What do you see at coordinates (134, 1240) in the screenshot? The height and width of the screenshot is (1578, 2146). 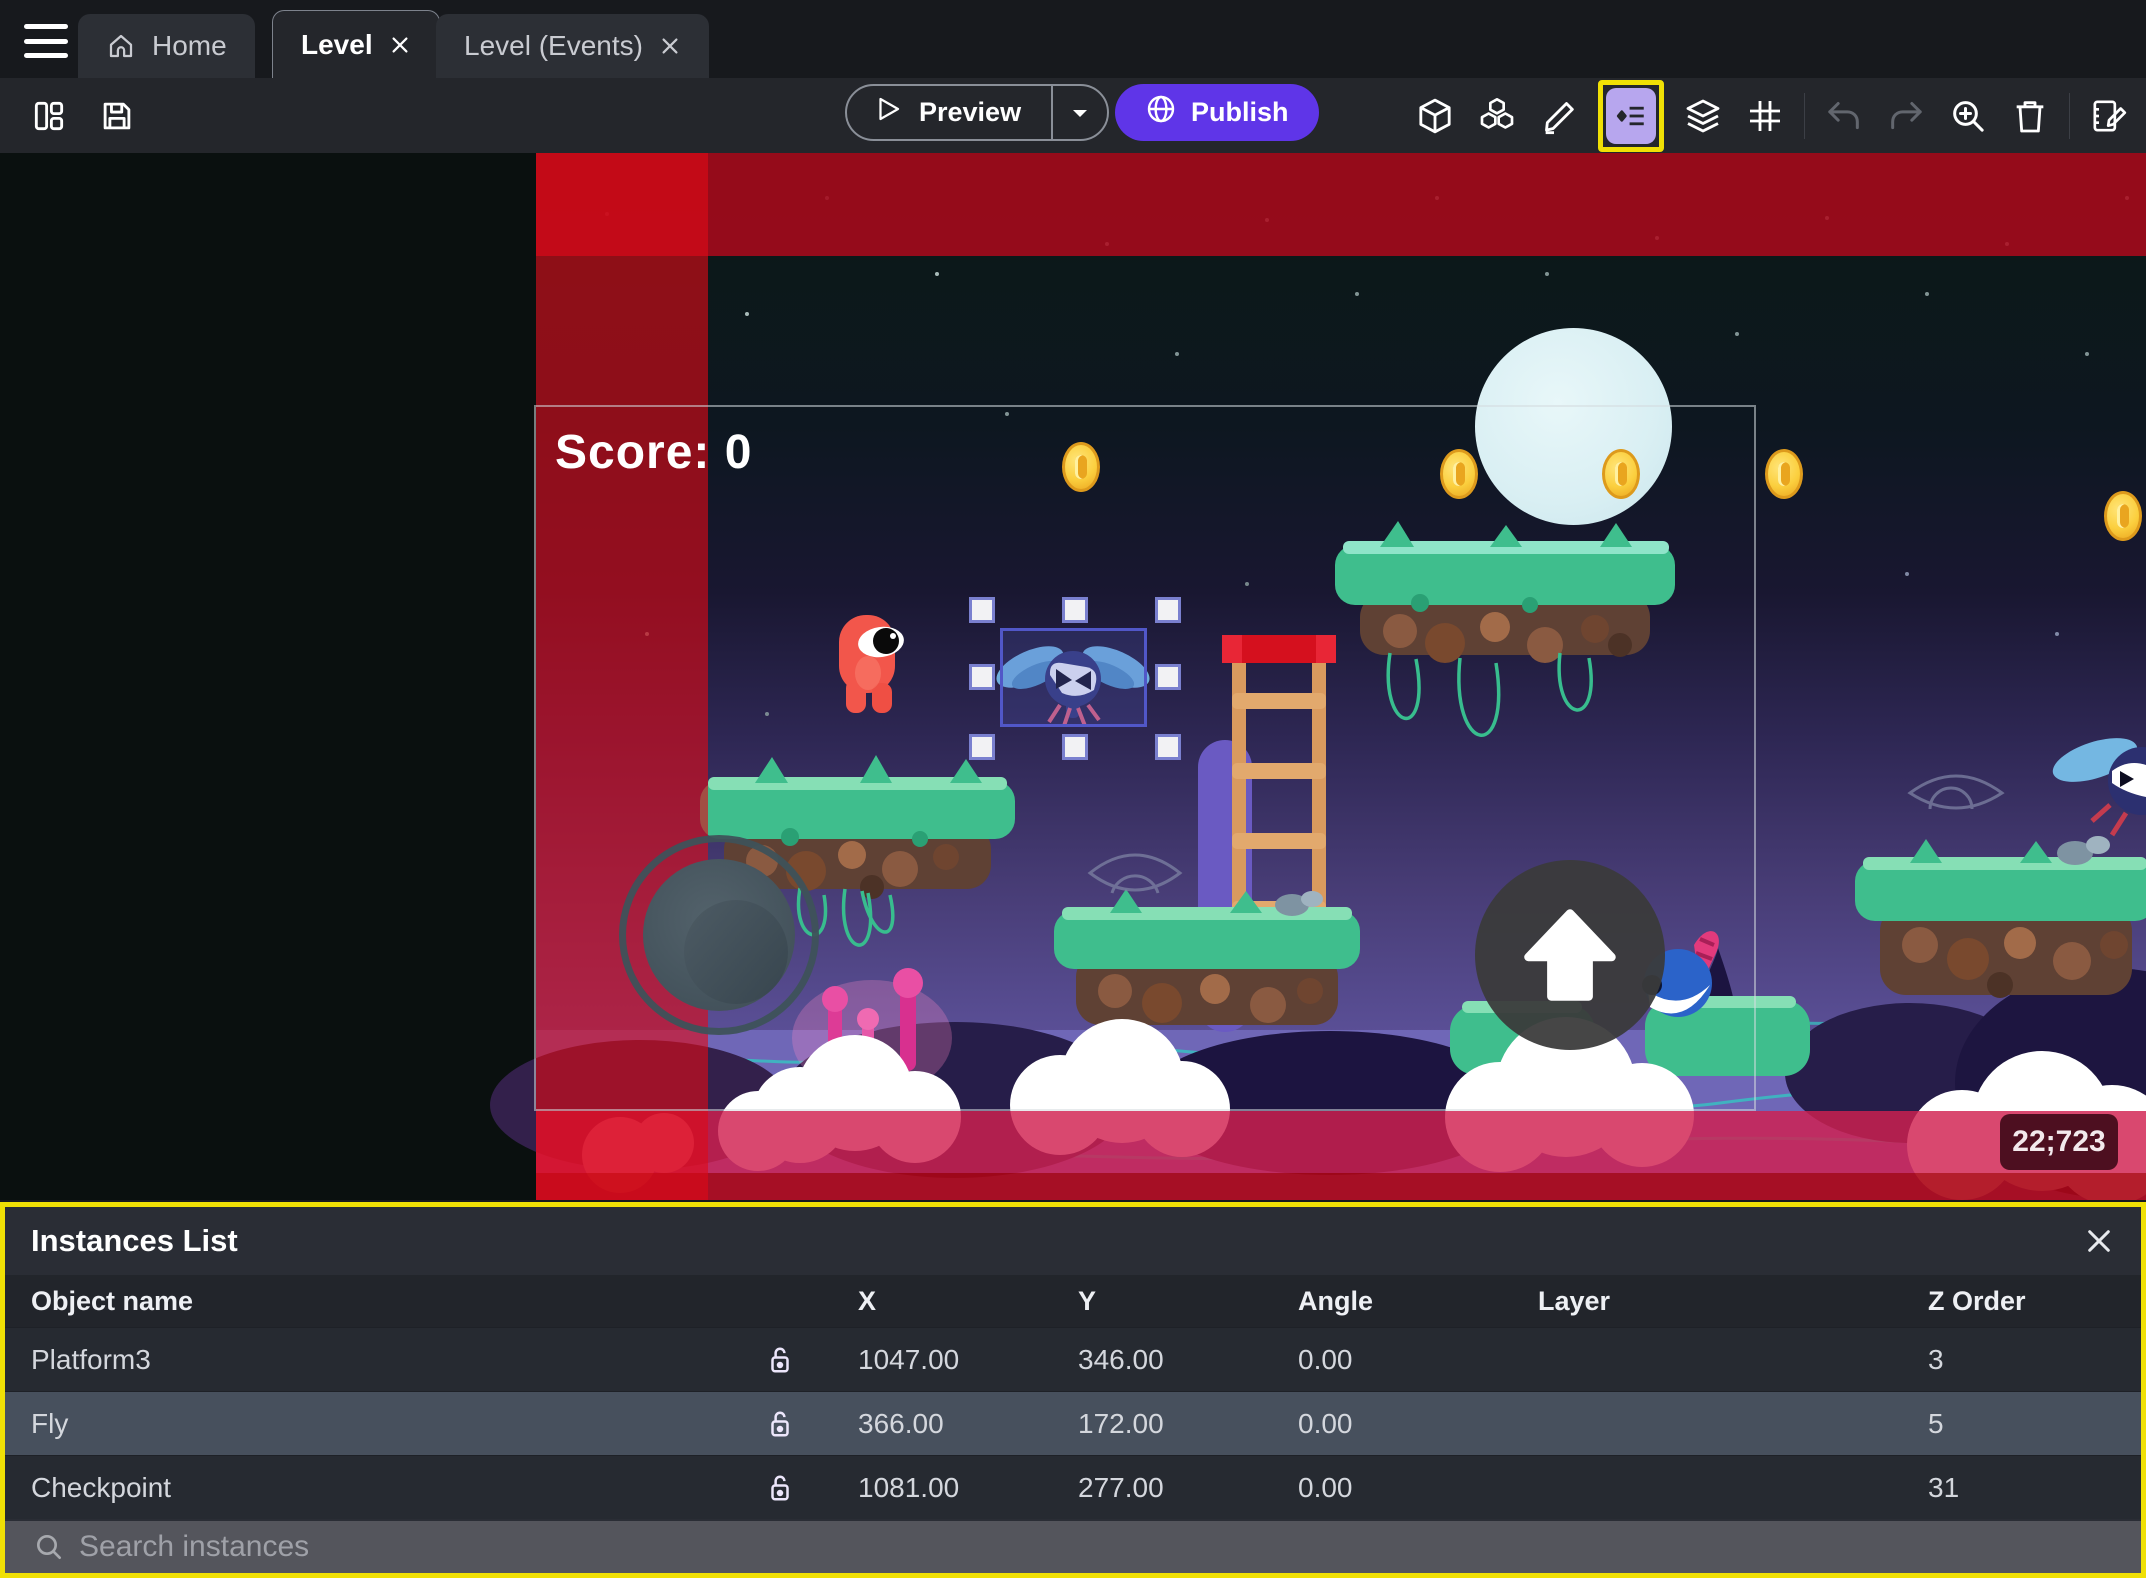 I see `panel-title: Instances List` at bounding box center [134, 1240].